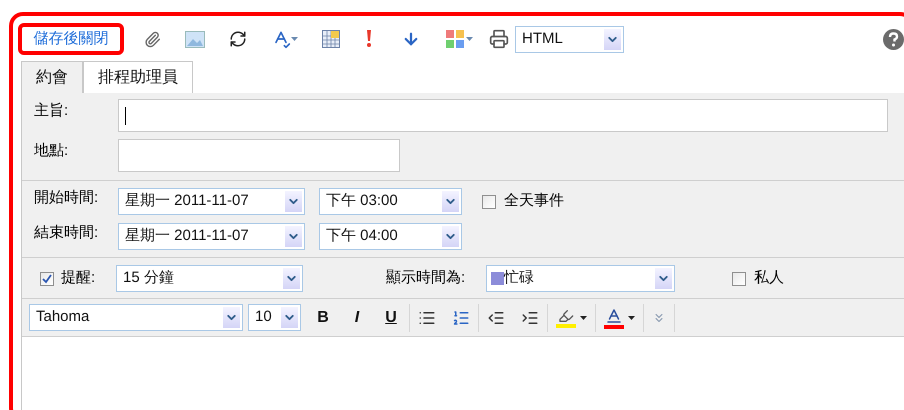 The image size is (904, 410). I want to click on tab: 約會, so click(52, 77).